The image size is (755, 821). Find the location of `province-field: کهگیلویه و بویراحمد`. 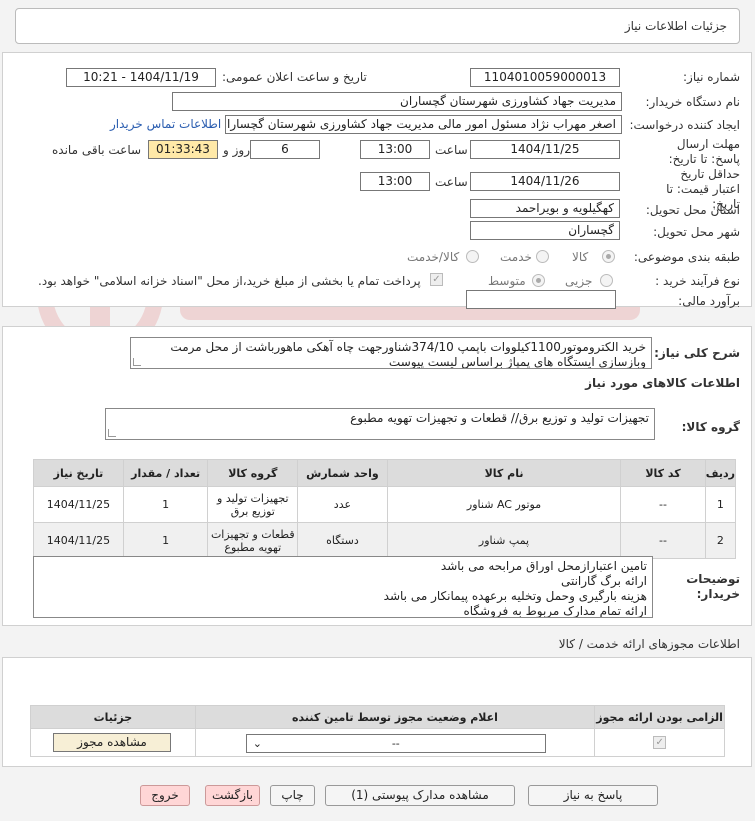

province-field: کهگیلویه و بویراحمد is located at coordinates (545, 208).